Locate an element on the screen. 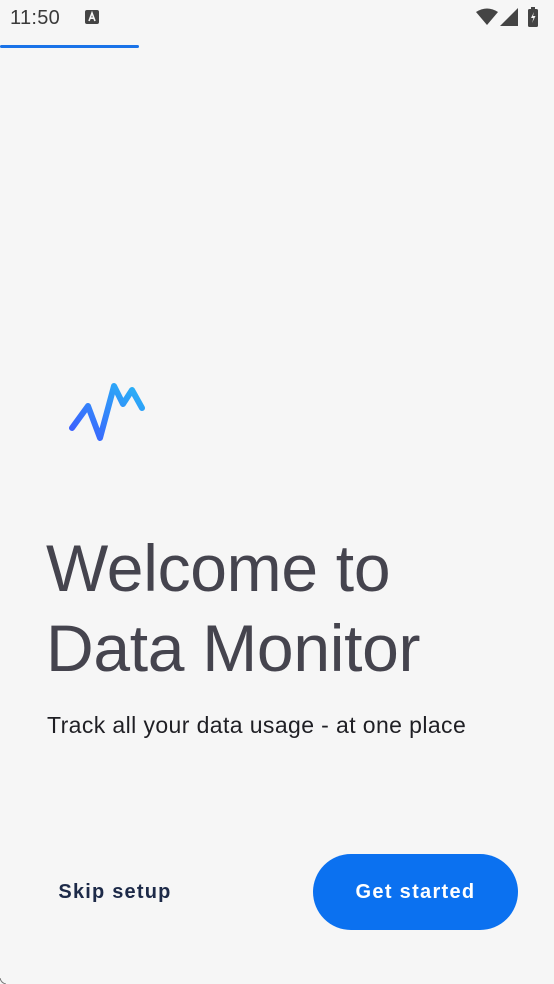  skip-setup-button: Skip setup is located at coordinates (115, 892).